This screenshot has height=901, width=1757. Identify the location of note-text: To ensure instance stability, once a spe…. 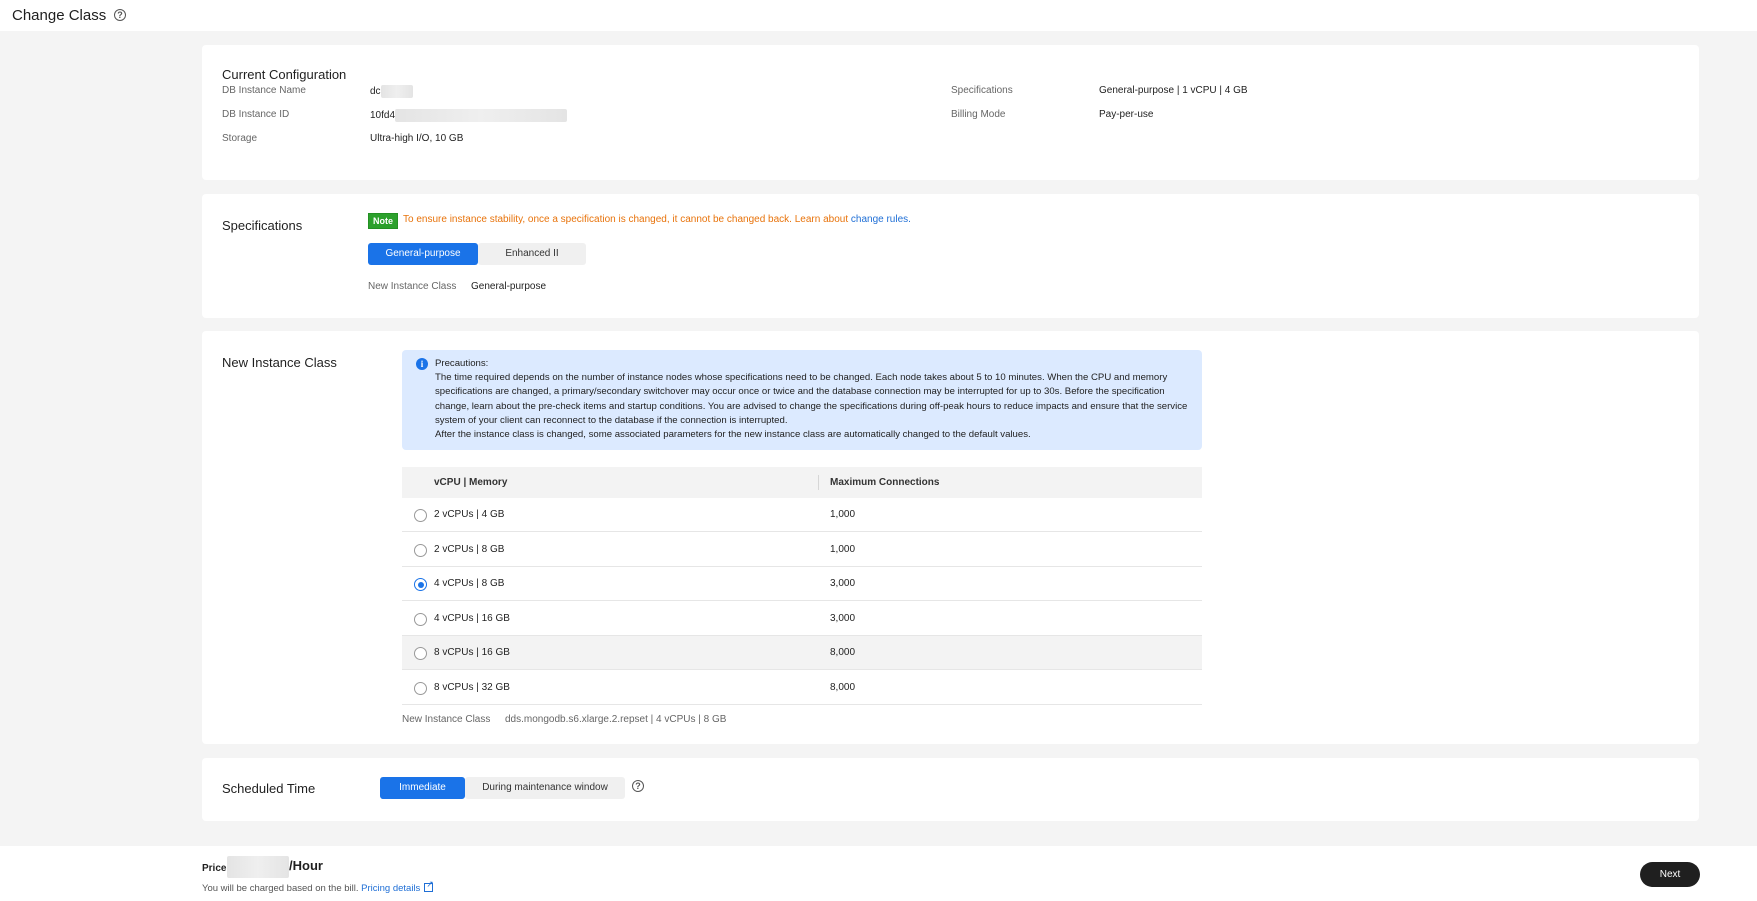
(657, 219).